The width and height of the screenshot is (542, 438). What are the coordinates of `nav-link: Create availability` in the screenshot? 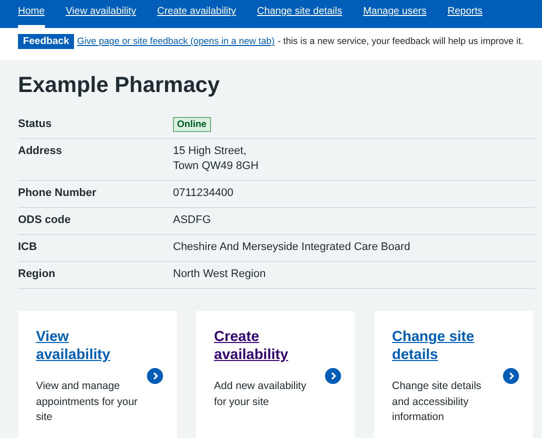 It's located at (196, 14).